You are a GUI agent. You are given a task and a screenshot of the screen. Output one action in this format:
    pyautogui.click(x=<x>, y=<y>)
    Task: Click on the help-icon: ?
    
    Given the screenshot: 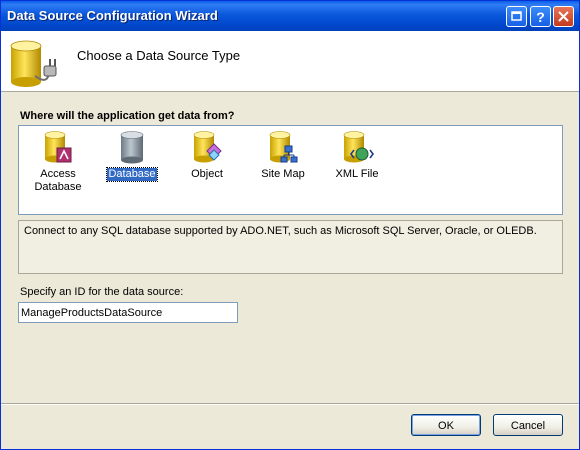 What is the action you would take?
    pyautogui.click(x=540, y=17)
    